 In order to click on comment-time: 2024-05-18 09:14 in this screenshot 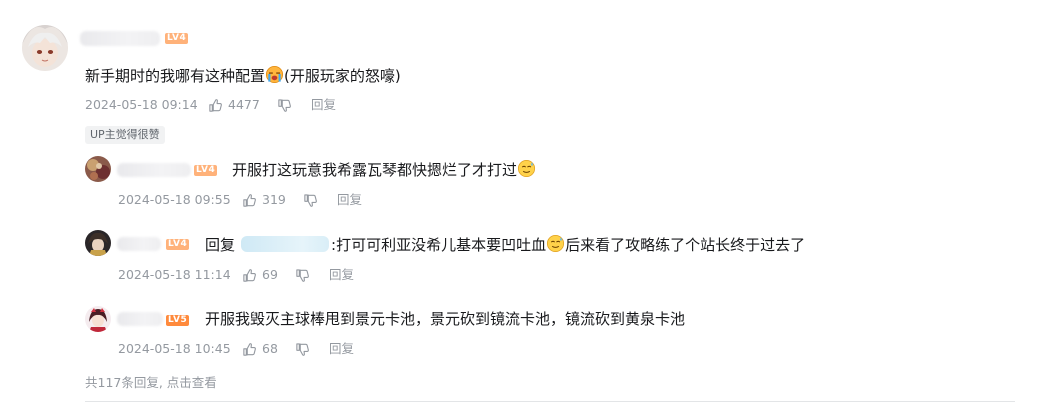, I will do `click(141, 104)`.